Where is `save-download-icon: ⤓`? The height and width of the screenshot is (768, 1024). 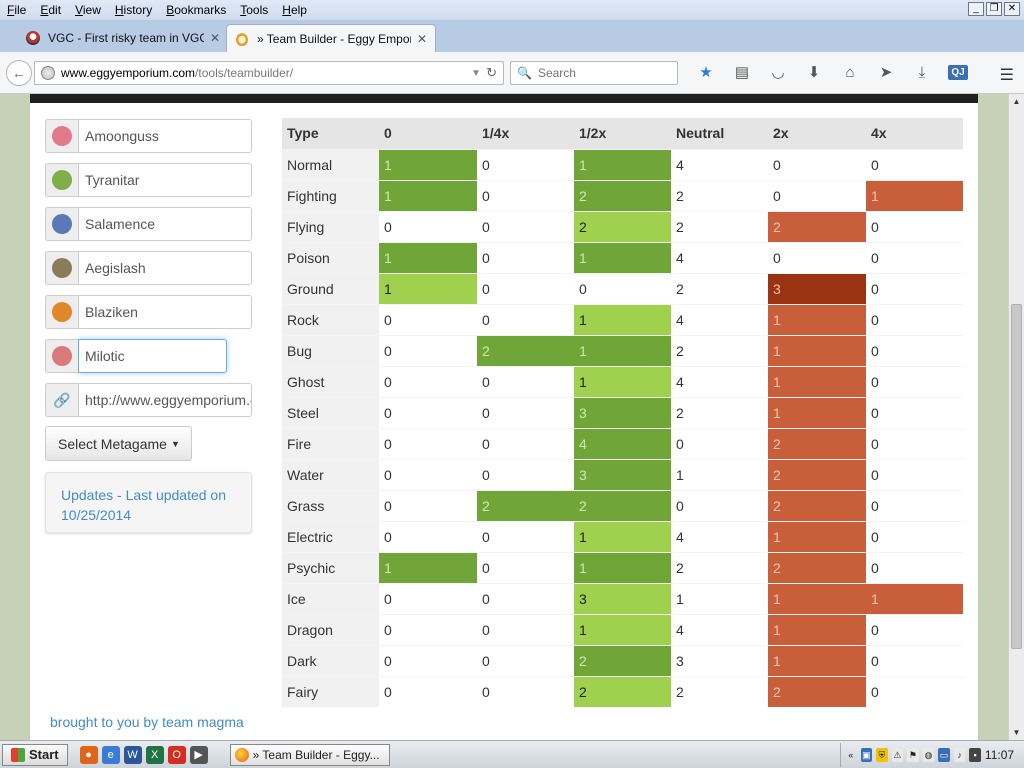 save-download-icon: ⤓ is located at coordinates (922, 73).